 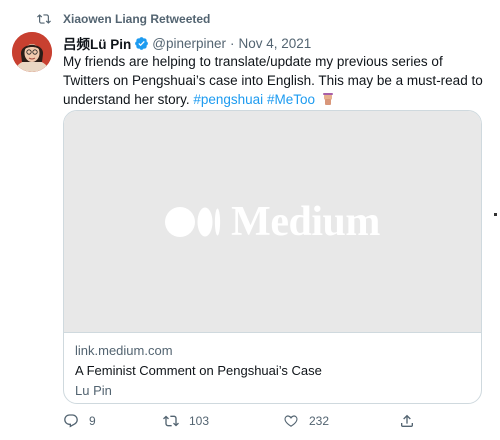 What do you see at coordinates (327, 99) in the screenshot?
I see `raised-fist-emoji-icon` at bounding box center [327, 99].